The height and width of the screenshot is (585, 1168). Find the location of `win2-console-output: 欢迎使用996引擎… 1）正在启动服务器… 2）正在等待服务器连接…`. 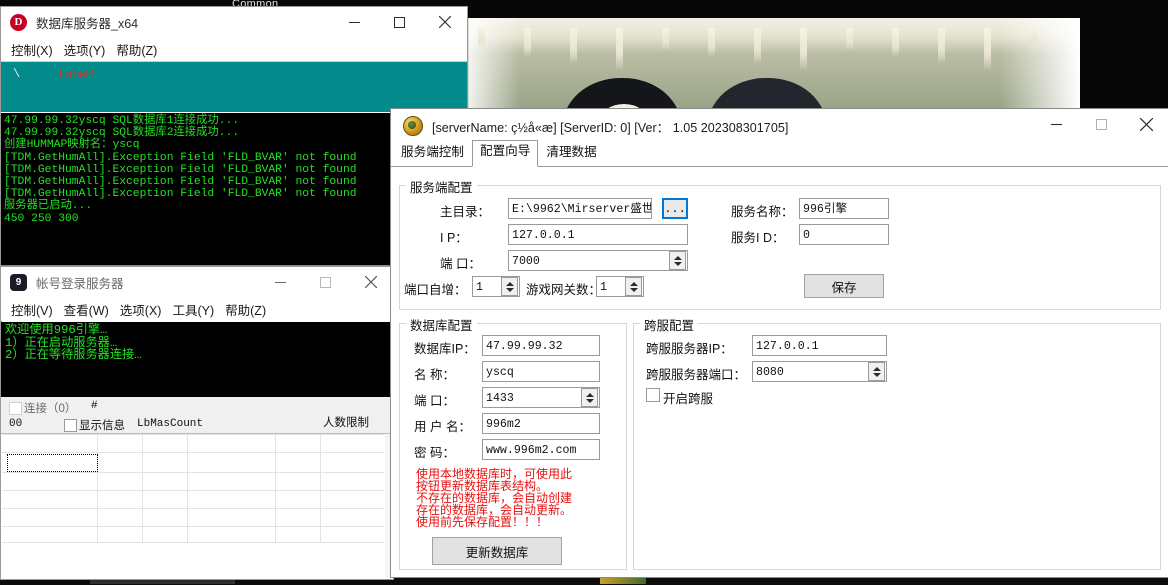

win2-console-output: 欢迎使用996引擎… 1）正在启动服务器… 2）正在等待服务器连接… is located at coordinates (197, 359).